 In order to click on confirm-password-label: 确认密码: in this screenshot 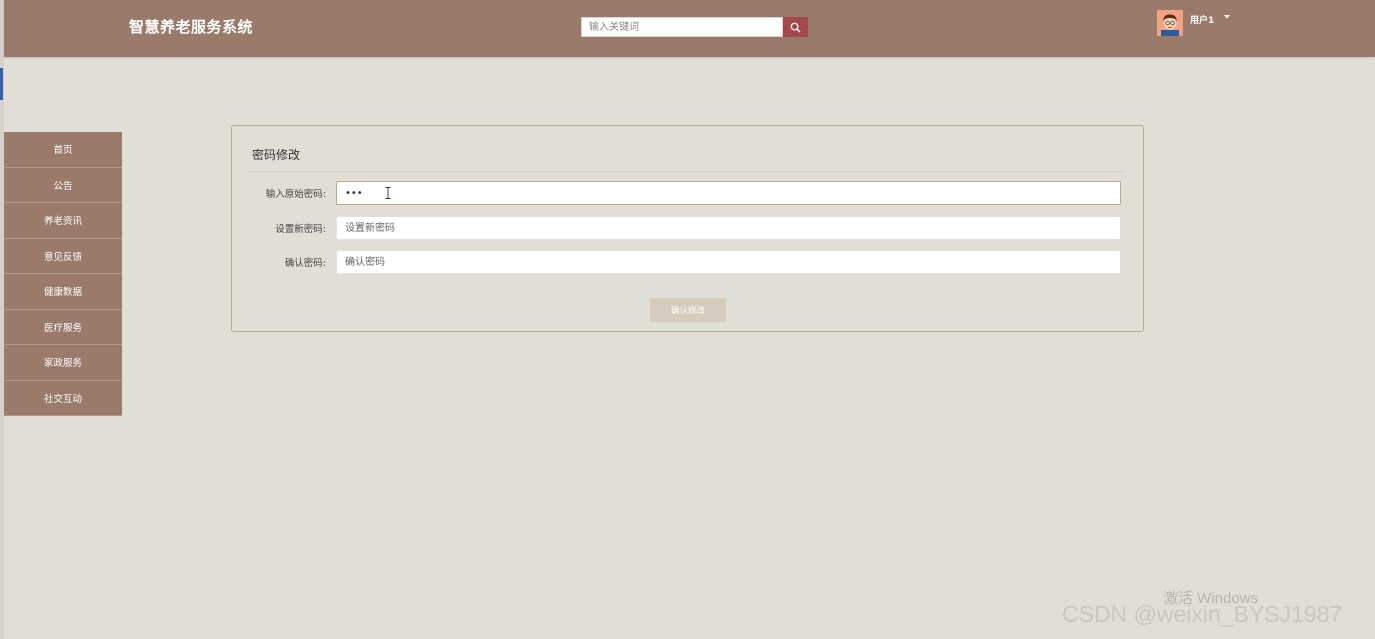, I will do `click(305, 263)`.